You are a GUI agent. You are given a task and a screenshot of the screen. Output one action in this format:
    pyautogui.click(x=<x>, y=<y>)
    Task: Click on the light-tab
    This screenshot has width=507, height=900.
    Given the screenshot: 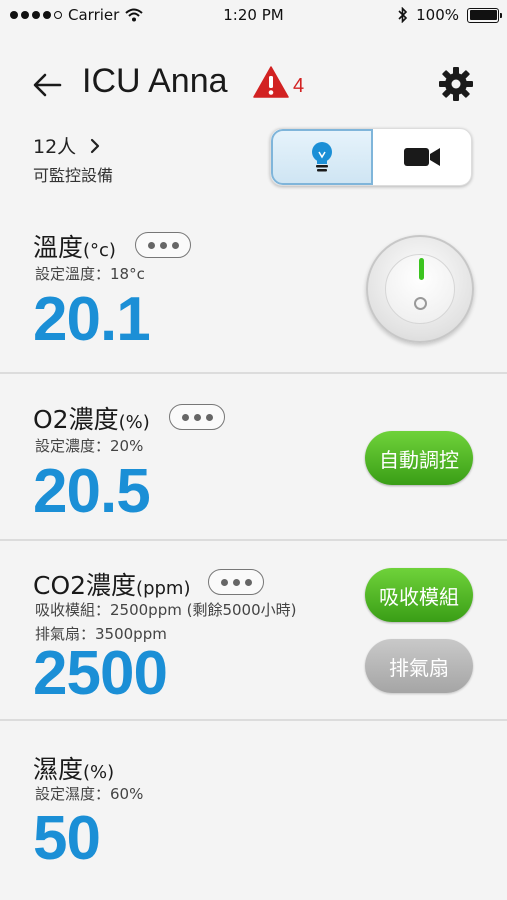 What is the action you would take?
    pyautogui.click(x=322, y=157)
    